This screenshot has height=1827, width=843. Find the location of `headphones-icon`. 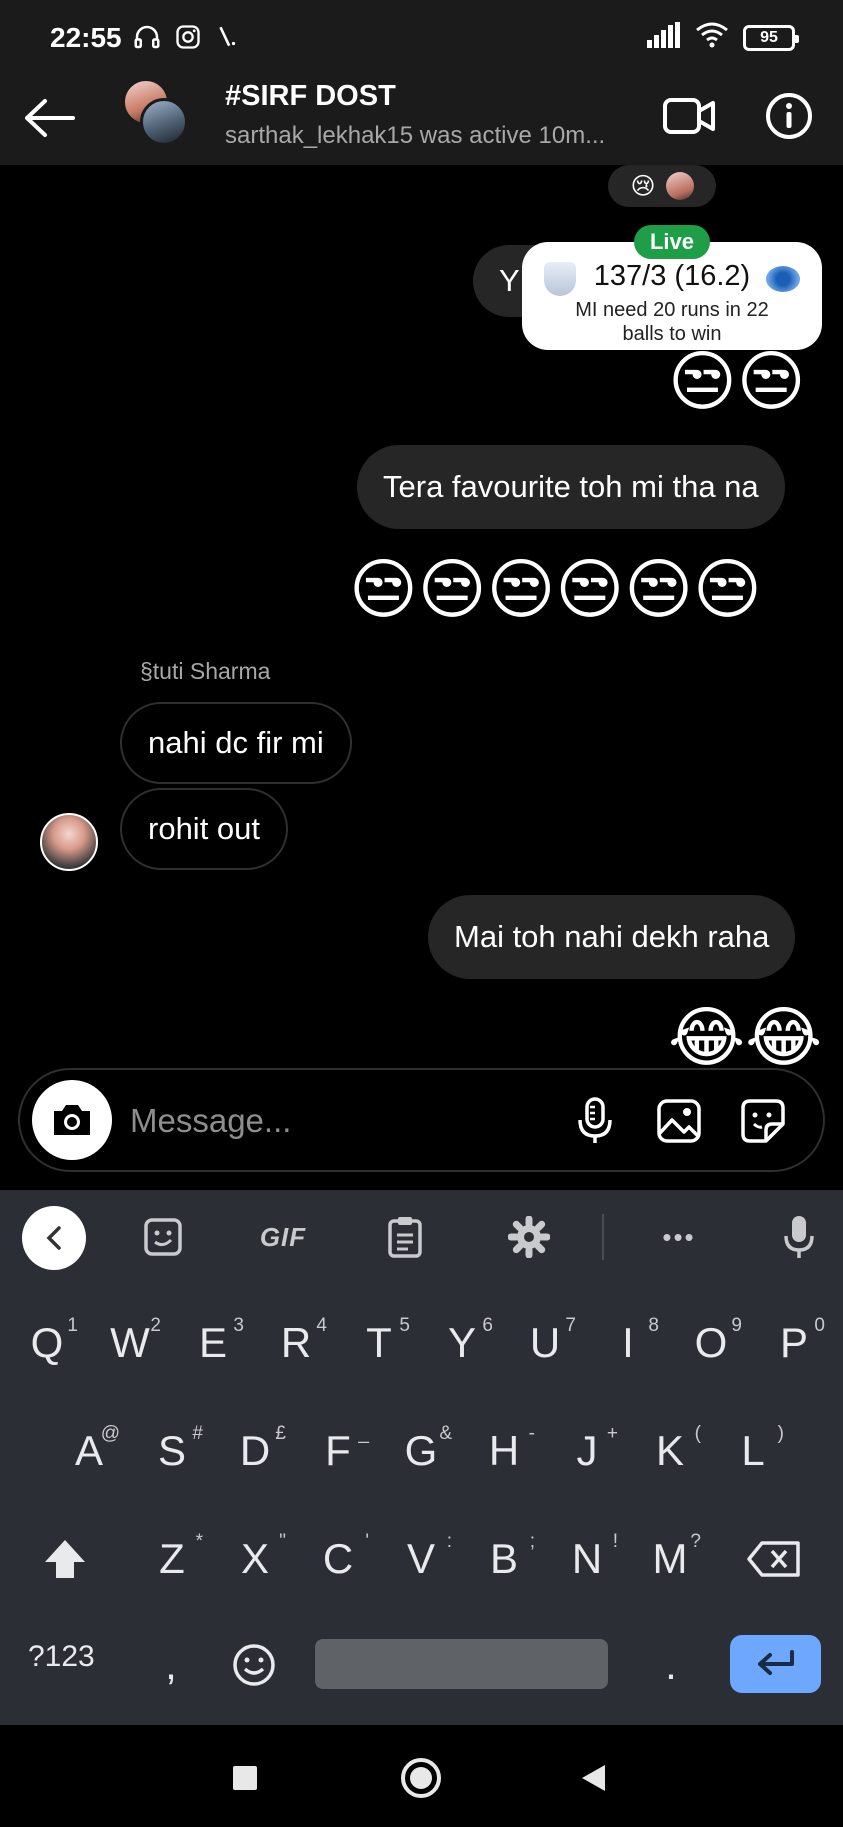

headphones-icon is located at coordinates (147, 39).